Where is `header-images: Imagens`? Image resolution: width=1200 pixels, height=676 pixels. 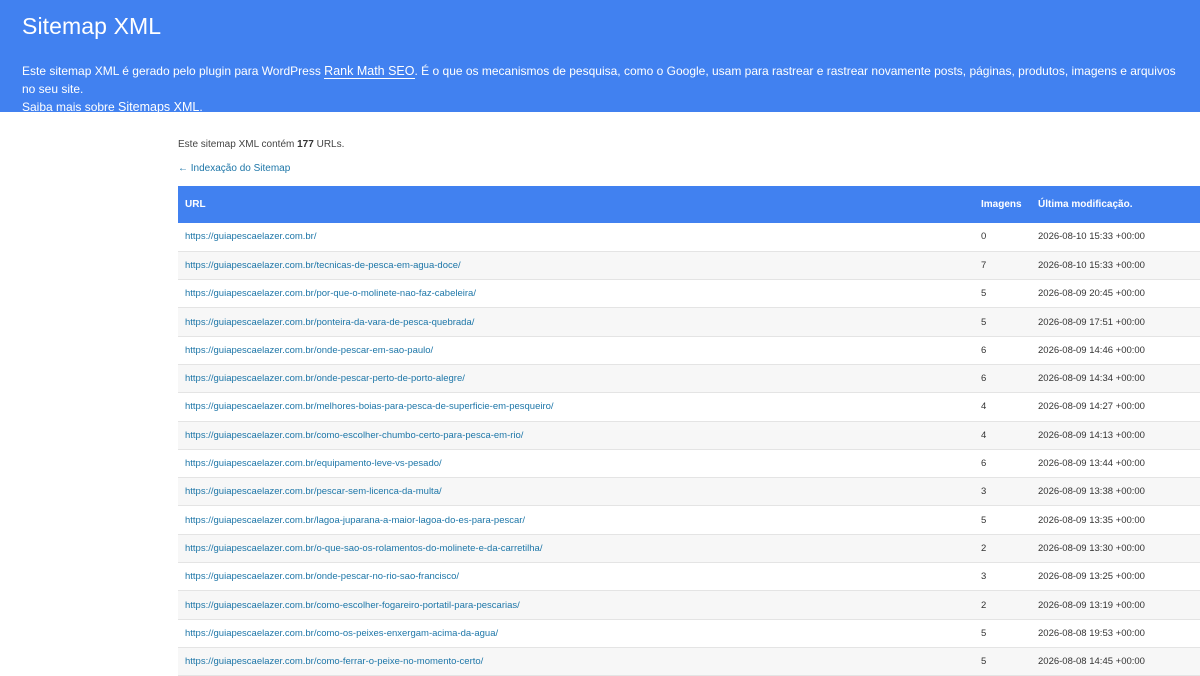 header-images: Imagens is located at coordinates (1001, 204).